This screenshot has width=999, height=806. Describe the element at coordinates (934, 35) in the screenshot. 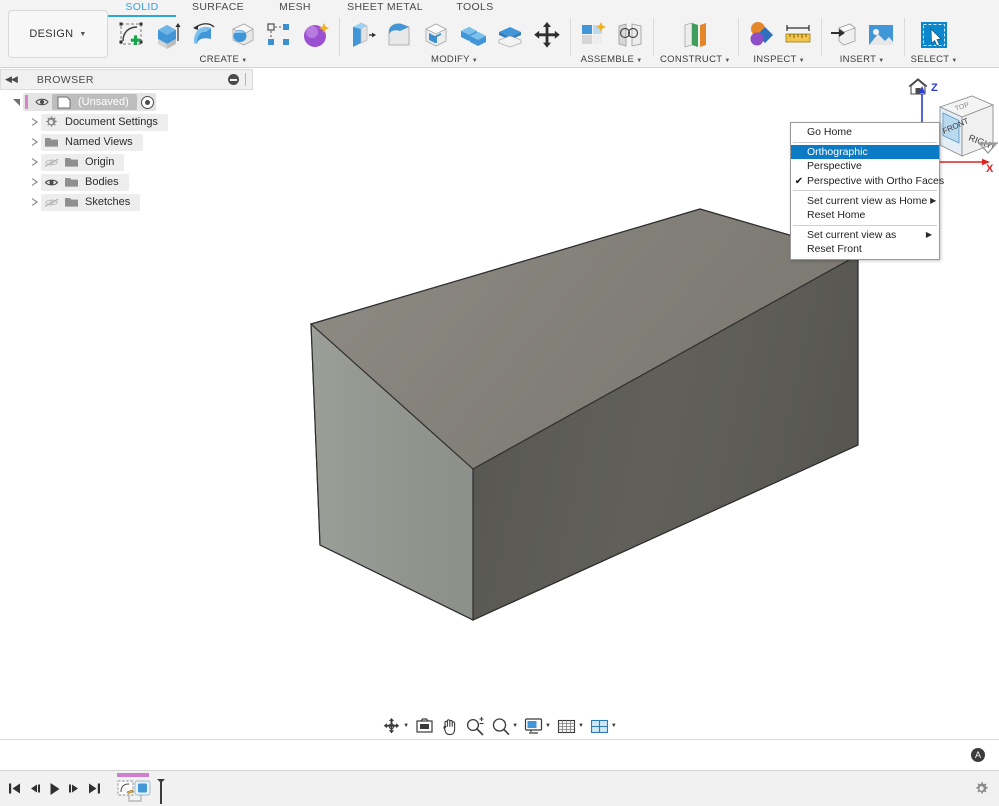

I see `select-cursor-icon` at that location.